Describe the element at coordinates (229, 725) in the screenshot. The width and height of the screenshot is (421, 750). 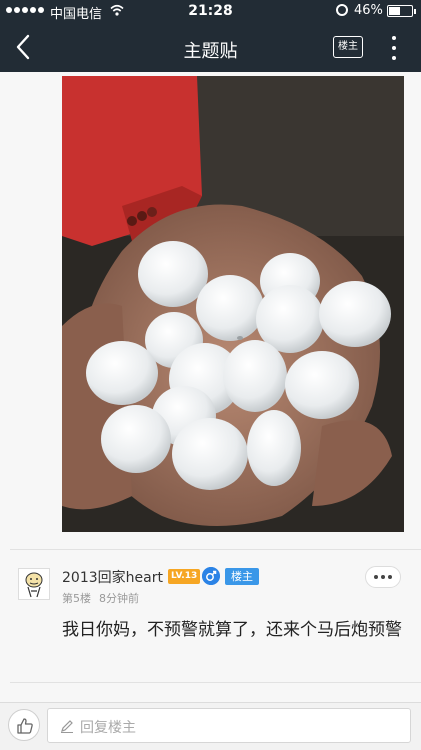
I see `reply-input: 回复楼主` at that location.